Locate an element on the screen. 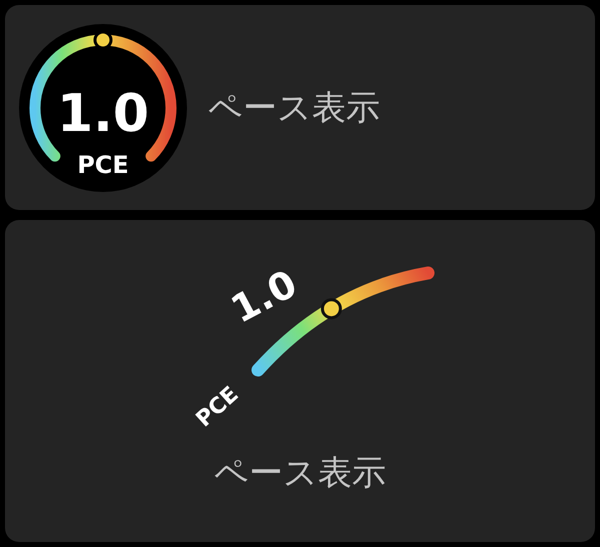 The image size is (600, 547). gauge-unit: PCE is located at coordinates (103, 164).